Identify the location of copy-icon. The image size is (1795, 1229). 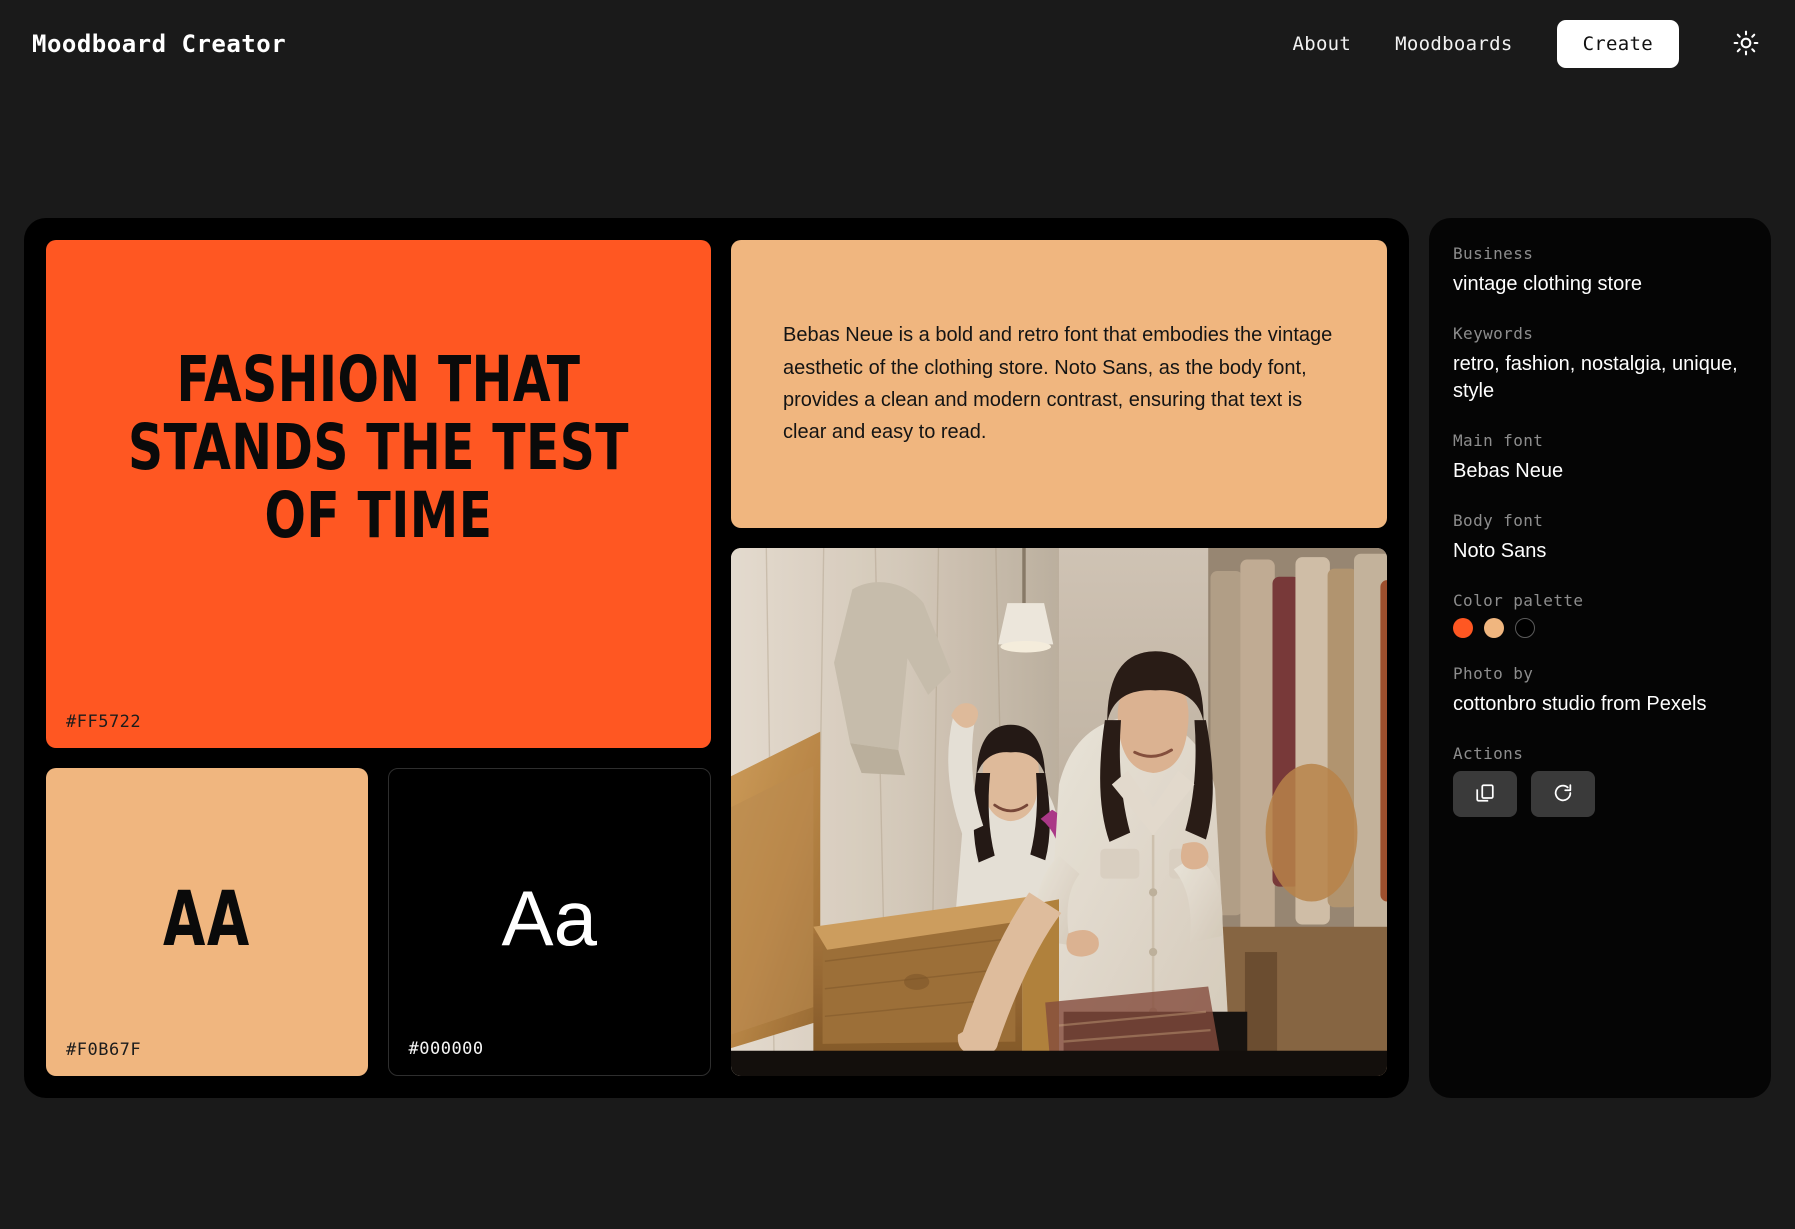
(1485, 794).